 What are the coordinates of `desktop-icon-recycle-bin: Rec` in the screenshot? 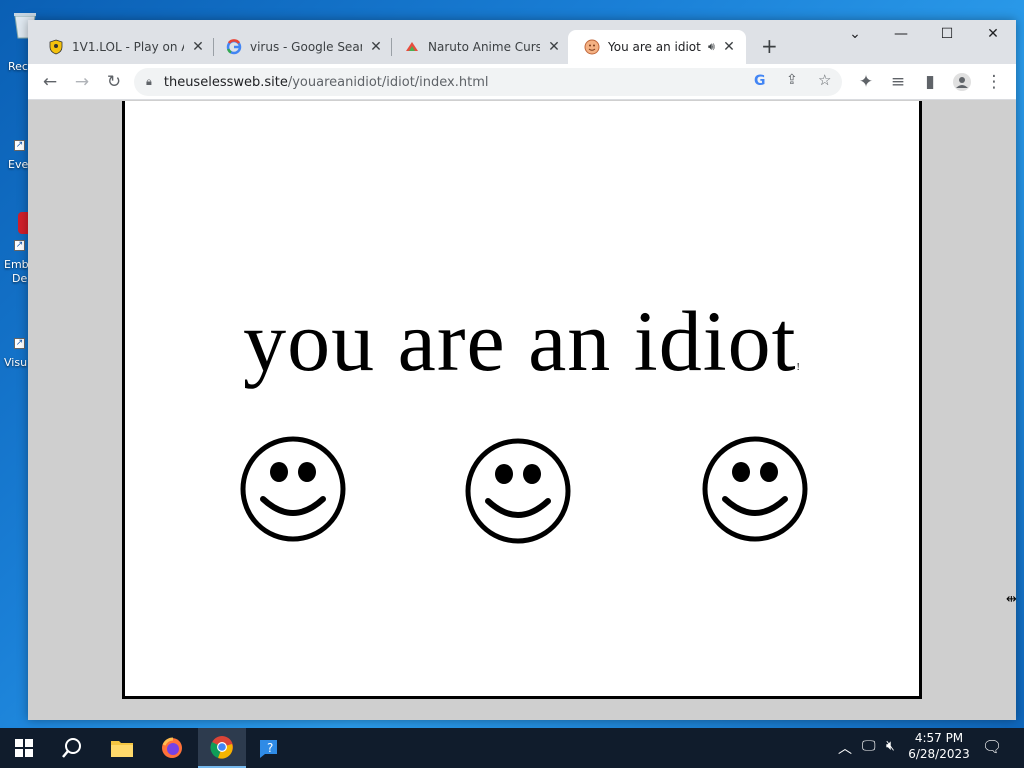 It's located at (18, 41).